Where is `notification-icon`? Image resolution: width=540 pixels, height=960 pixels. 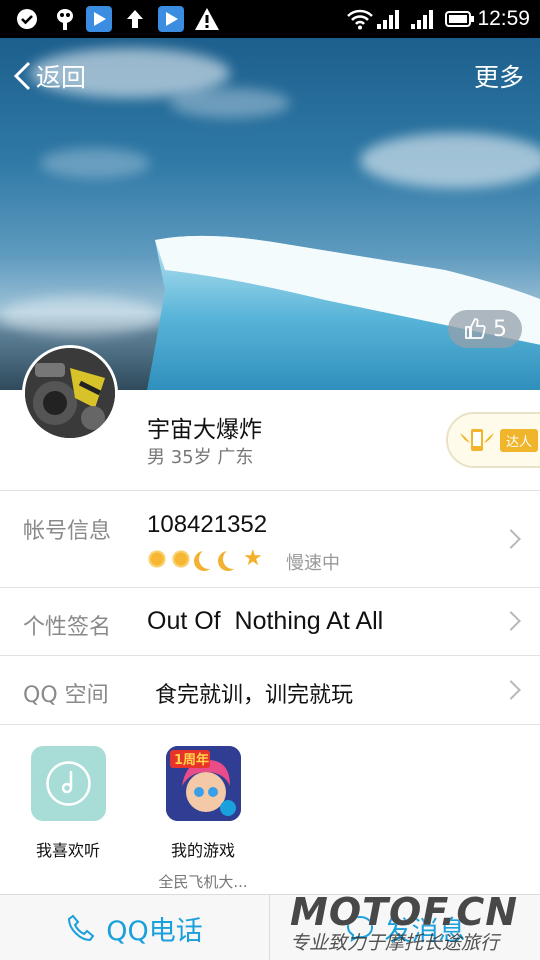 notification-icon is located at coordinates (65, 19).